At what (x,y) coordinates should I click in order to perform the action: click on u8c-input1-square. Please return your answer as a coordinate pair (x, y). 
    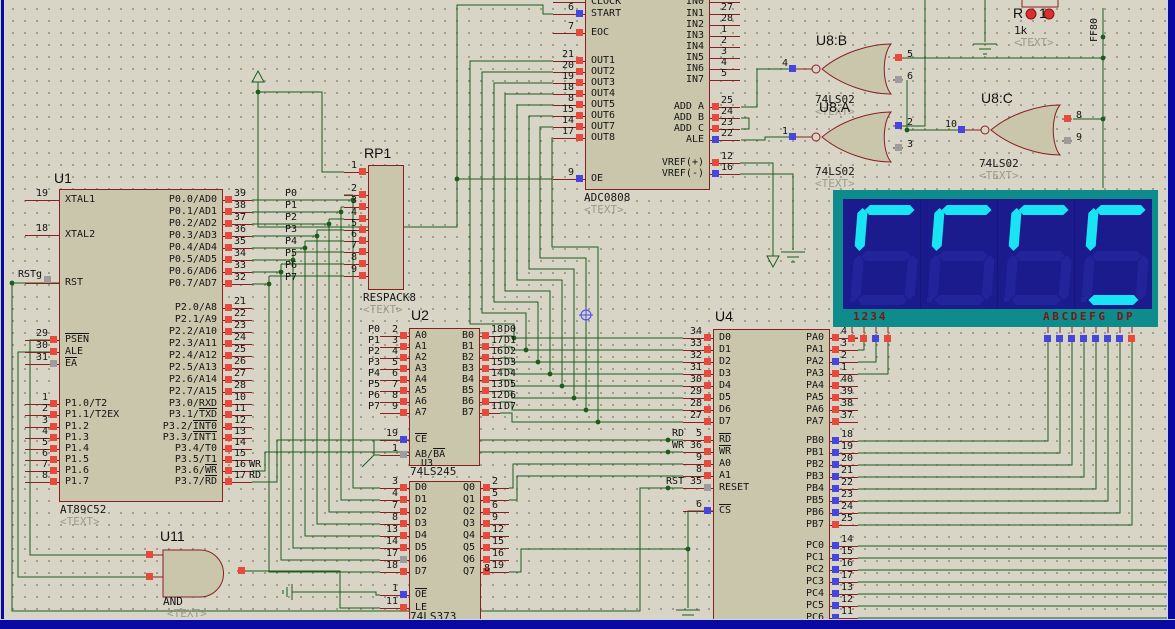
    Looking at the image, I should click on (1067, 118).